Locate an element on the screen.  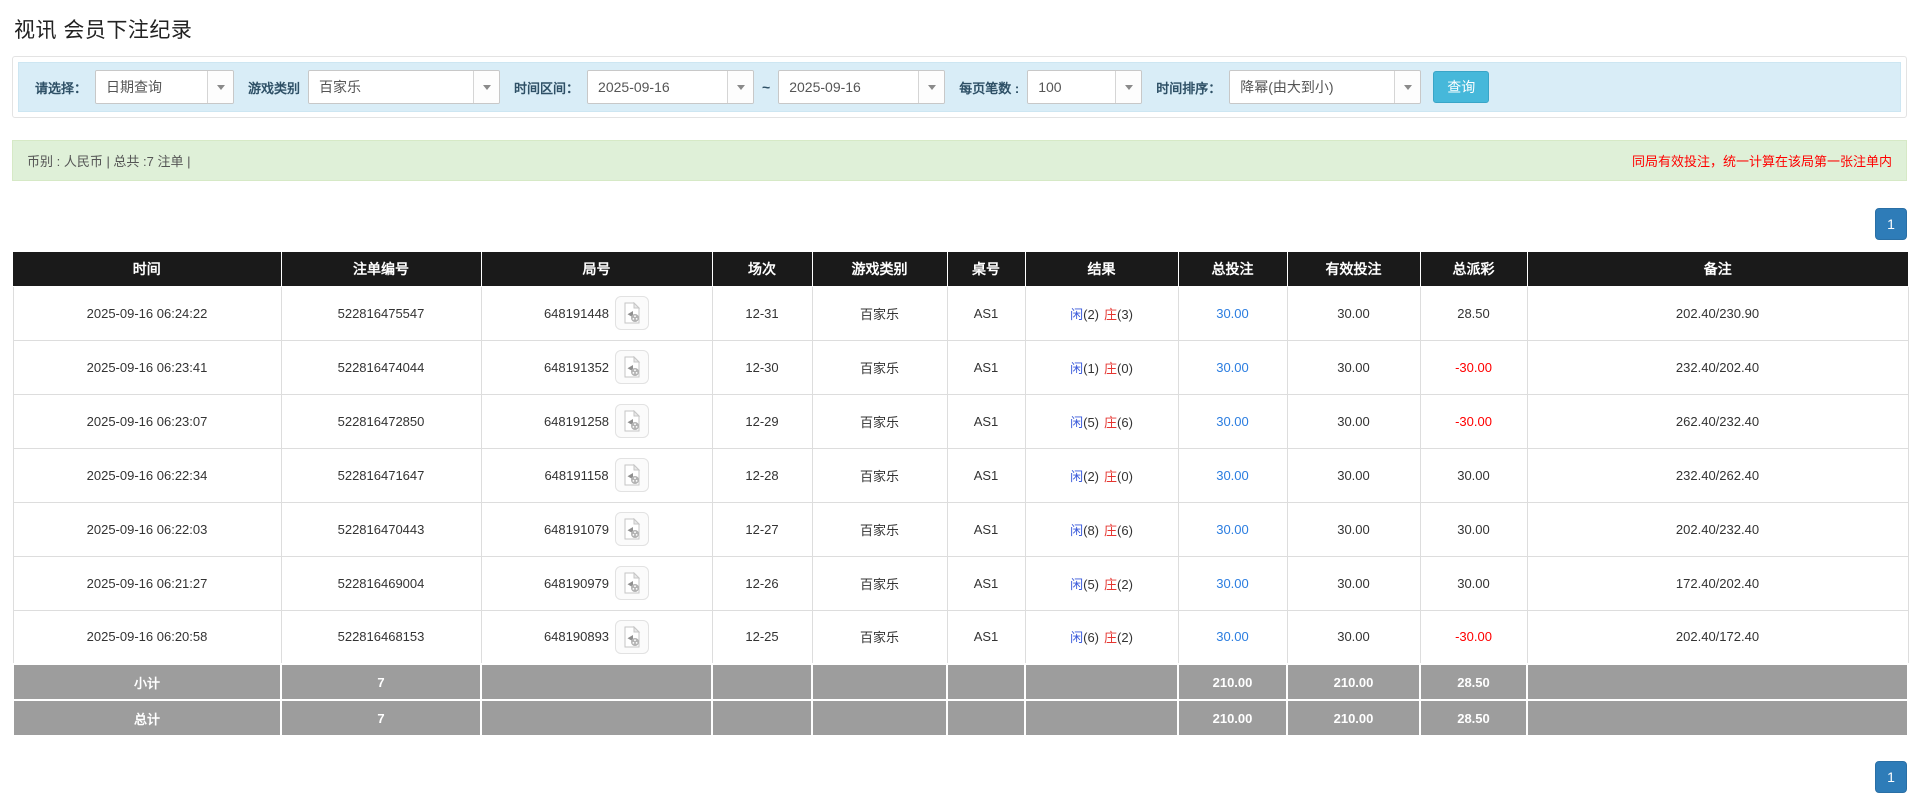
game-type-toggle is located at coordinates (486, 87).